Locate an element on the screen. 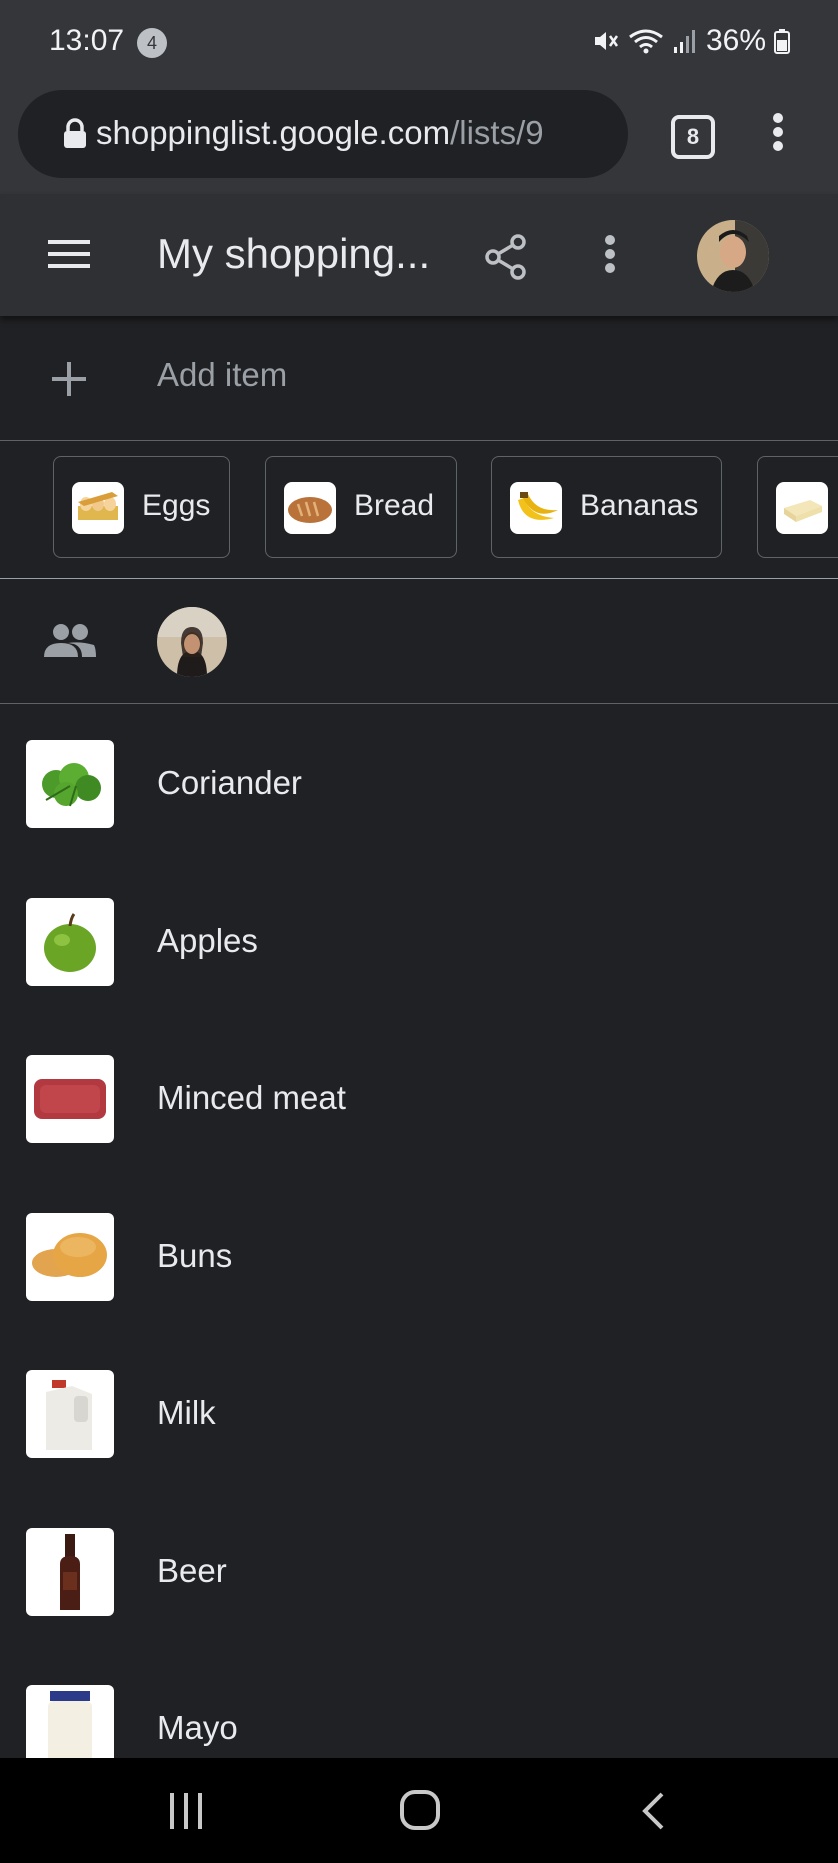 The height and width of the screenshot is (1863, 838). suggestion-chips: Eggs Bread Bananas is located at coordinates (419, 510).